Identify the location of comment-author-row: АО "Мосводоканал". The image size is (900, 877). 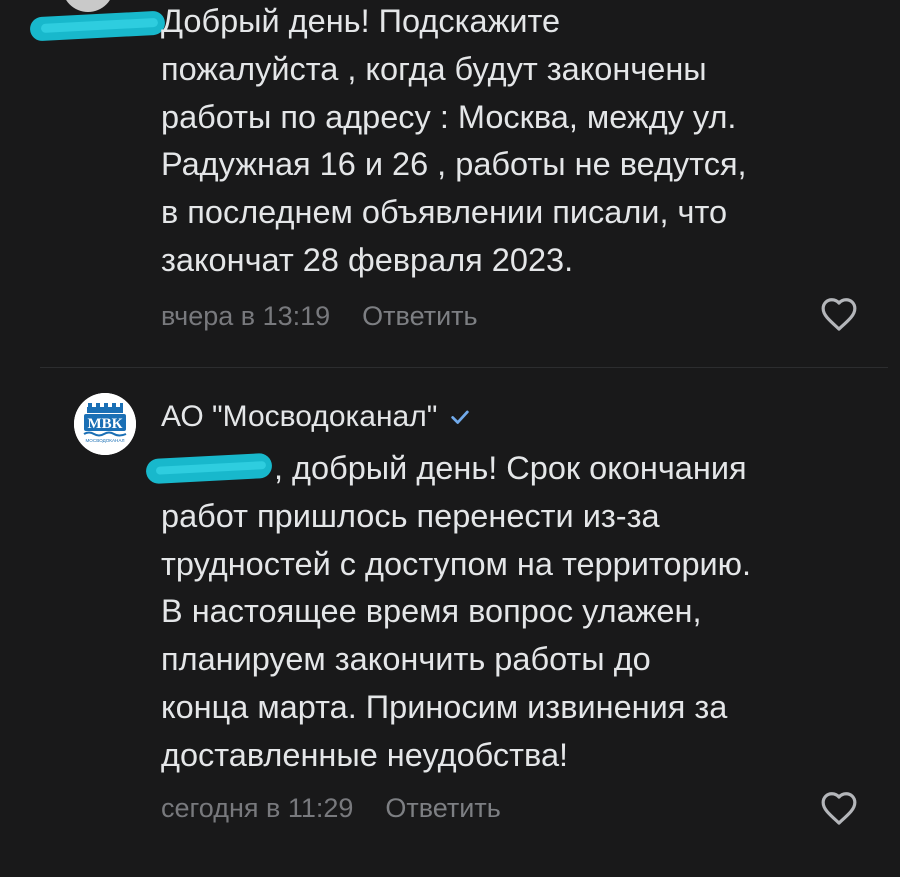
(316, 417).